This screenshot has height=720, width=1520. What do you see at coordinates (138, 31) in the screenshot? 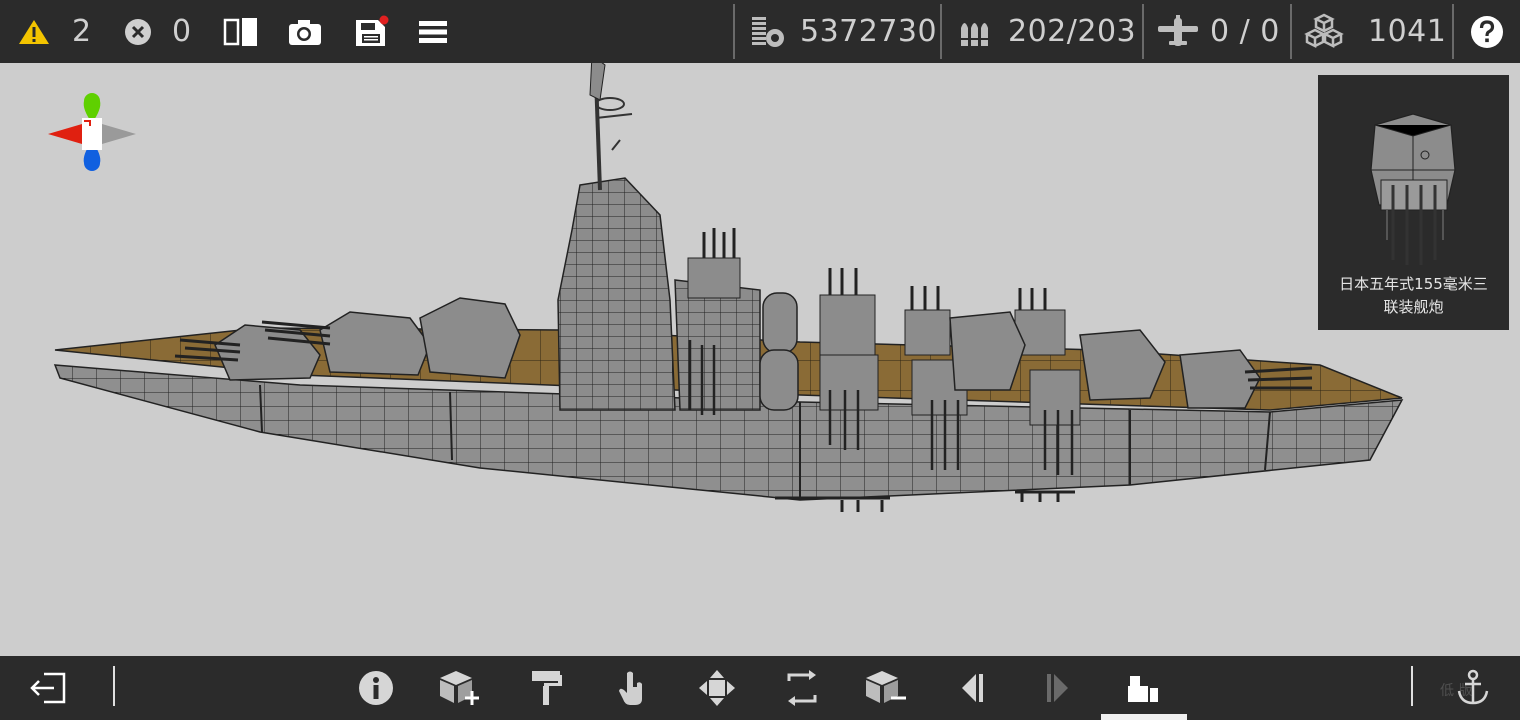
I see `error-icon` at bounding box center [138, 31].